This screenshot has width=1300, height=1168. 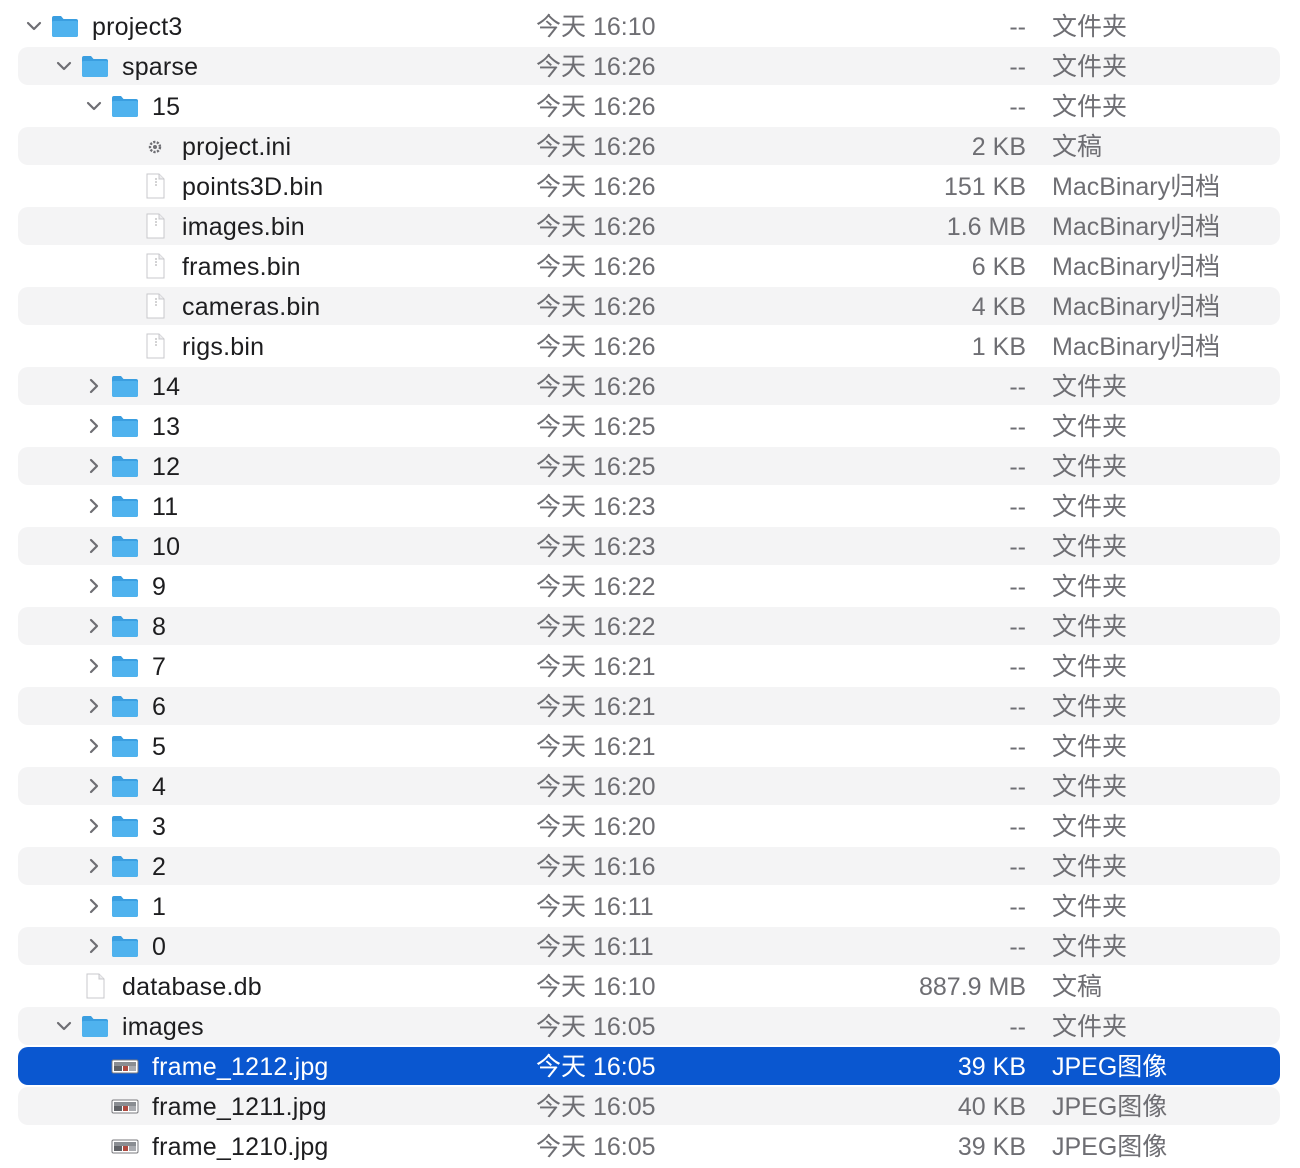 I want to click on file-row: project.ini 今天 16:26 2 KB 文稿, so click(x=649, y=146).